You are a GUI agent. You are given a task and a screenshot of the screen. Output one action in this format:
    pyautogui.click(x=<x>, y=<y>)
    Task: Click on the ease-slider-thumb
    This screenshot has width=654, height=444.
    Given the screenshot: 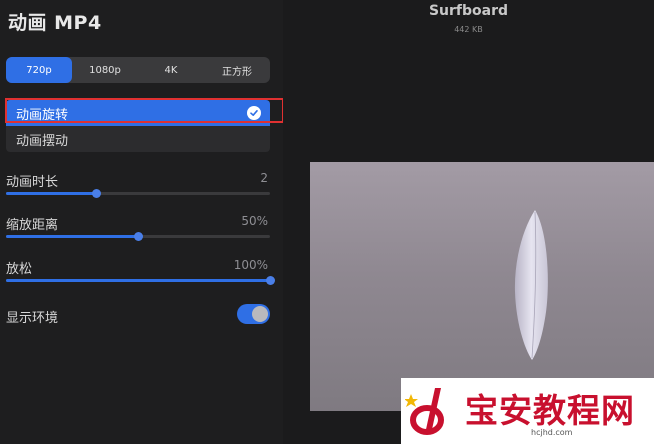 What is the action you would take?
    pyautogui.click(x=270, y=280)
    